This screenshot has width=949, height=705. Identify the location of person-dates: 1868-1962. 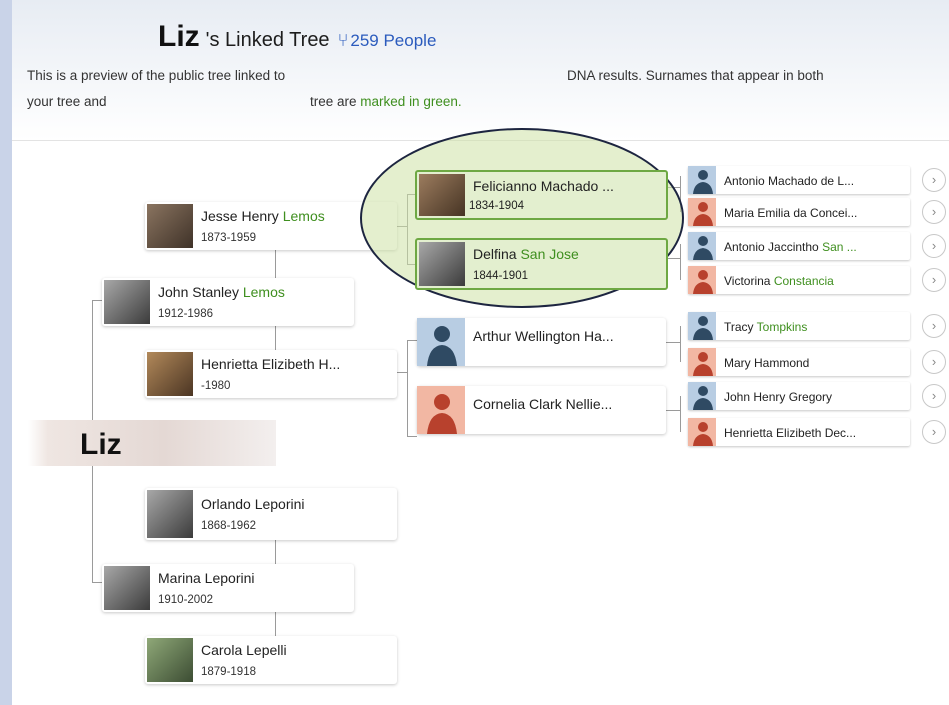
(228, 526).